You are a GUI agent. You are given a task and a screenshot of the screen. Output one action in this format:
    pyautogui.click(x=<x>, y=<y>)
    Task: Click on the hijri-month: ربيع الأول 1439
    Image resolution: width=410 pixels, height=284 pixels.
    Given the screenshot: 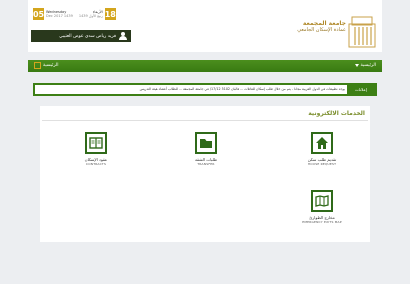 What is the action you would take?
    pyautogui.click(x=90, y=16)
    